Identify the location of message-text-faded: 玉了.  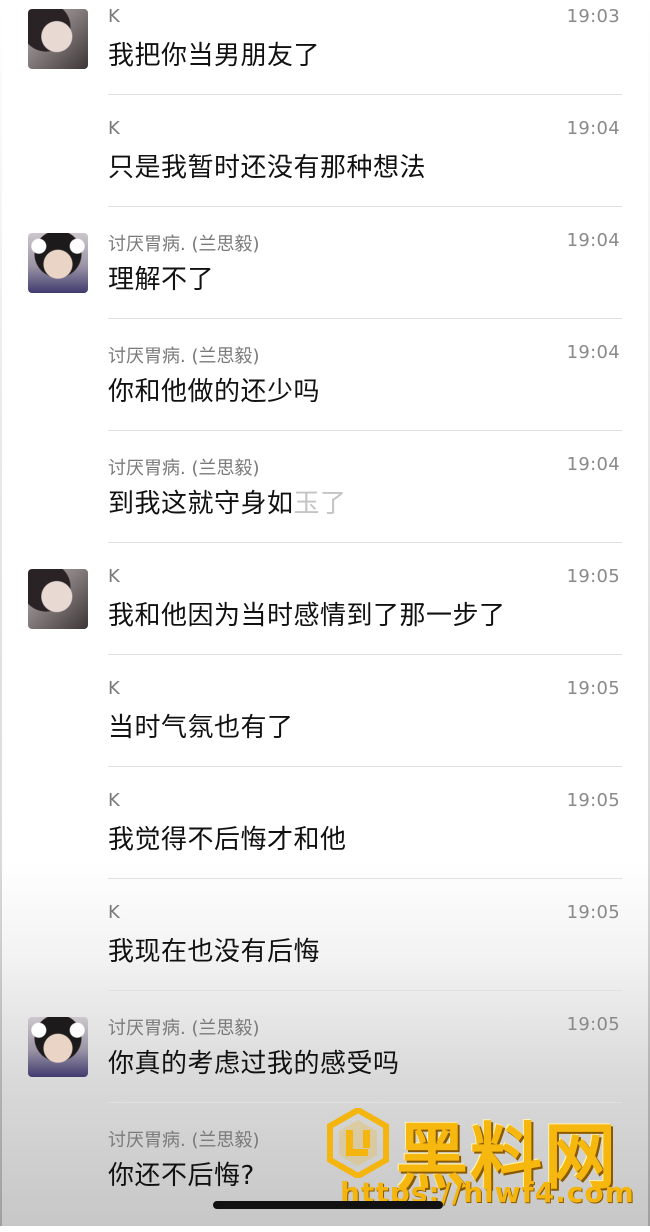
(320, 504).